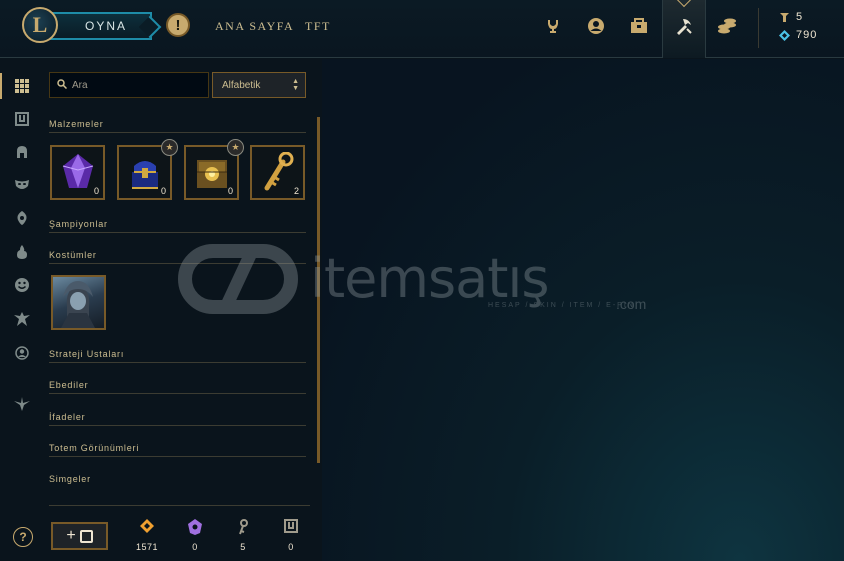 This screenshot has height=561, width=844. I want to click on skin-portrait-icon, so click(78, 304).